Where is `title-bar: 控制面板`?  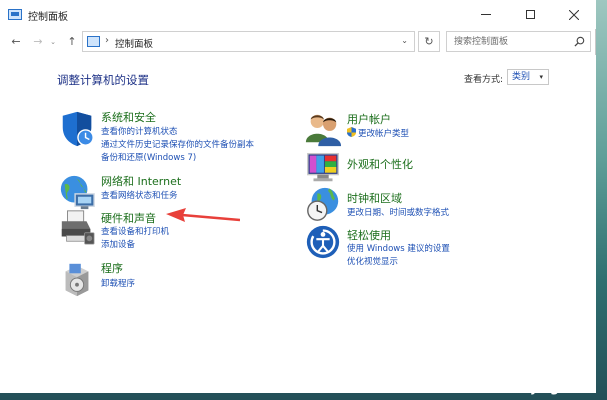
title-bar: 控制面板 is located at coordinates (298, 14).